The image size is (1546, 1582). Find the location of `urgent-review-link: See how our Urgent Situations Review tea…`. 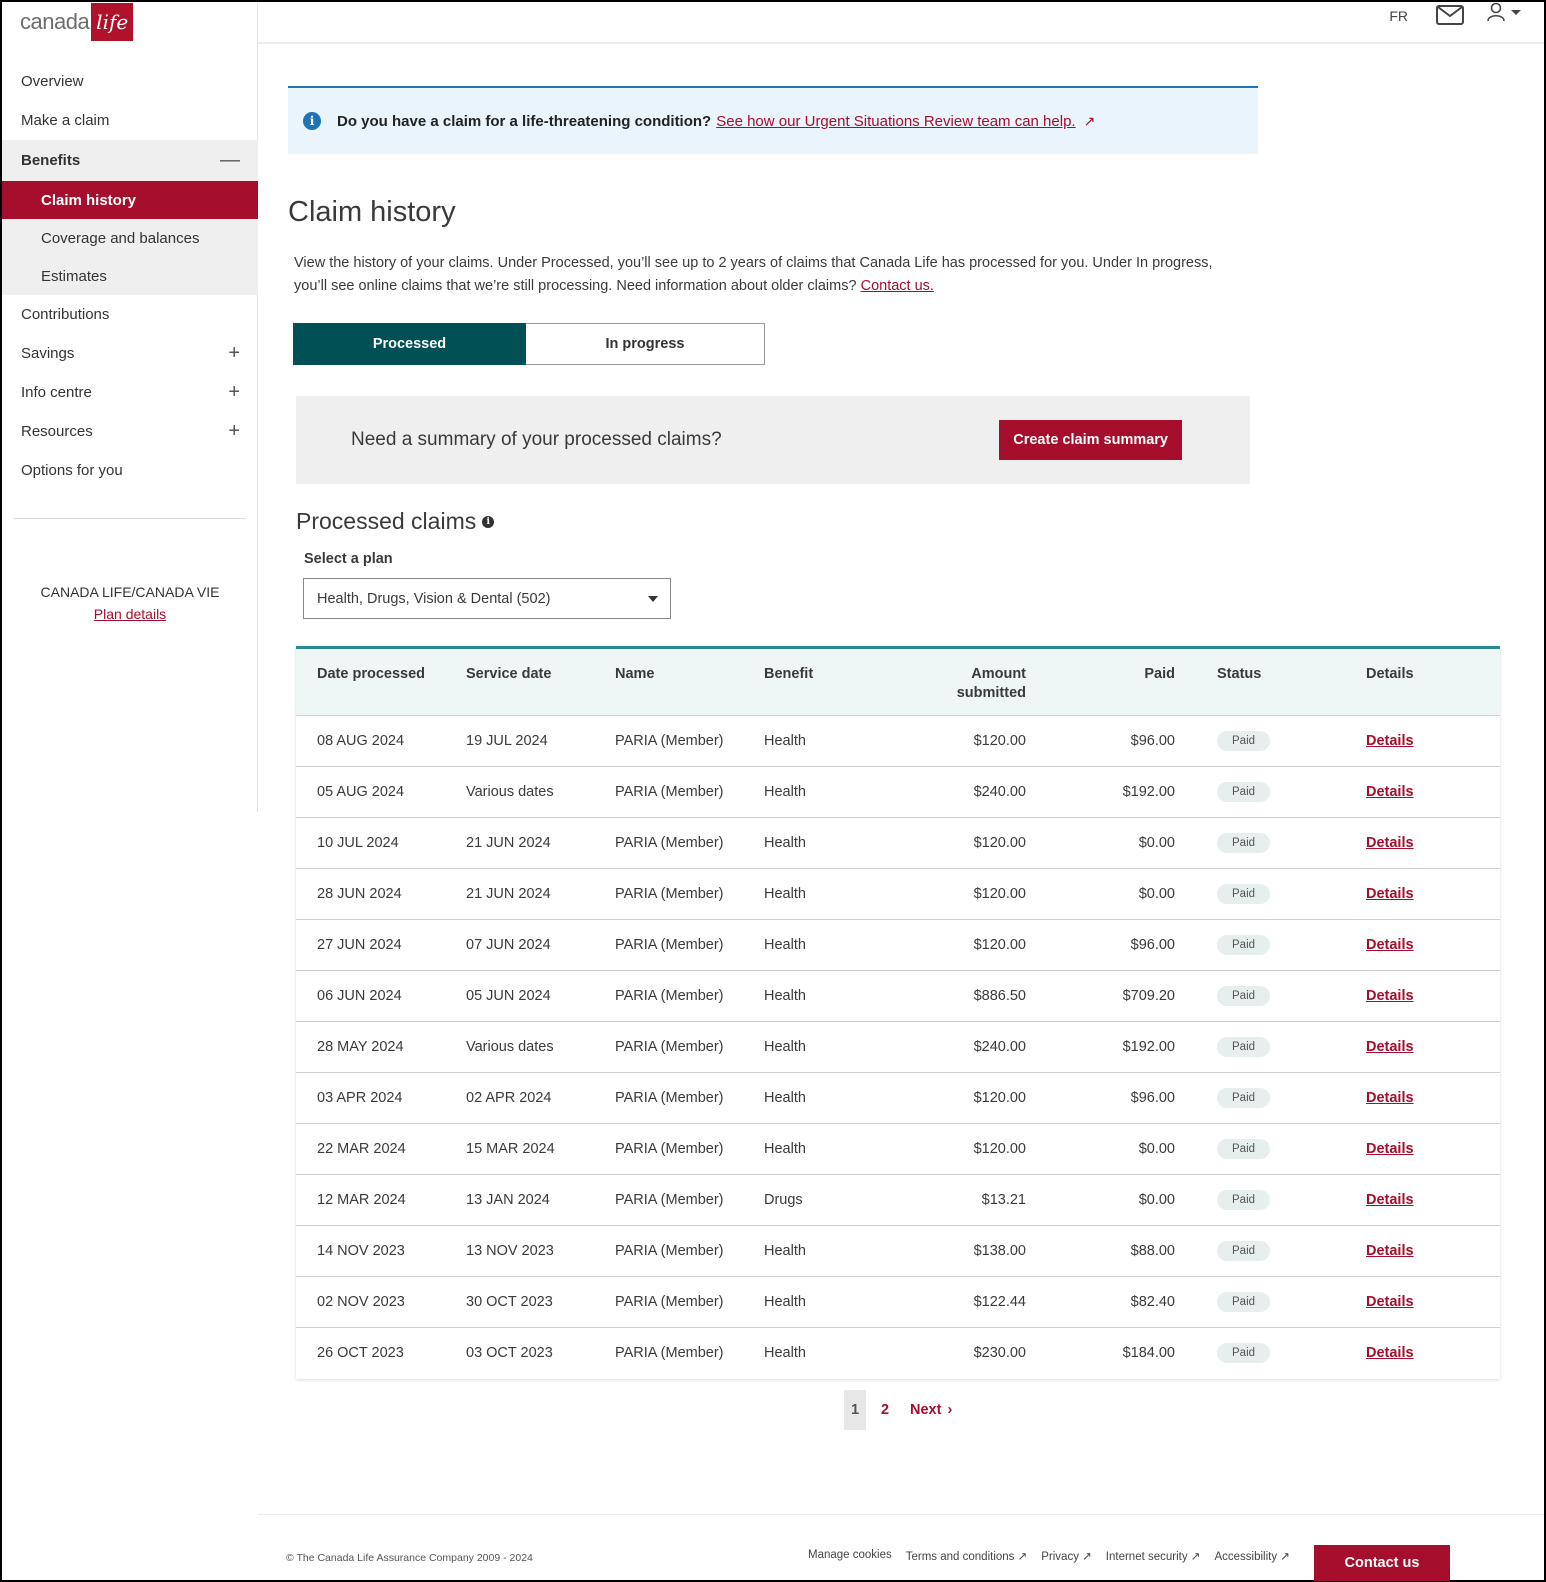

urgent-review-link: See how our Urgent Situations Review tea… is located at coordinates (895, 121).